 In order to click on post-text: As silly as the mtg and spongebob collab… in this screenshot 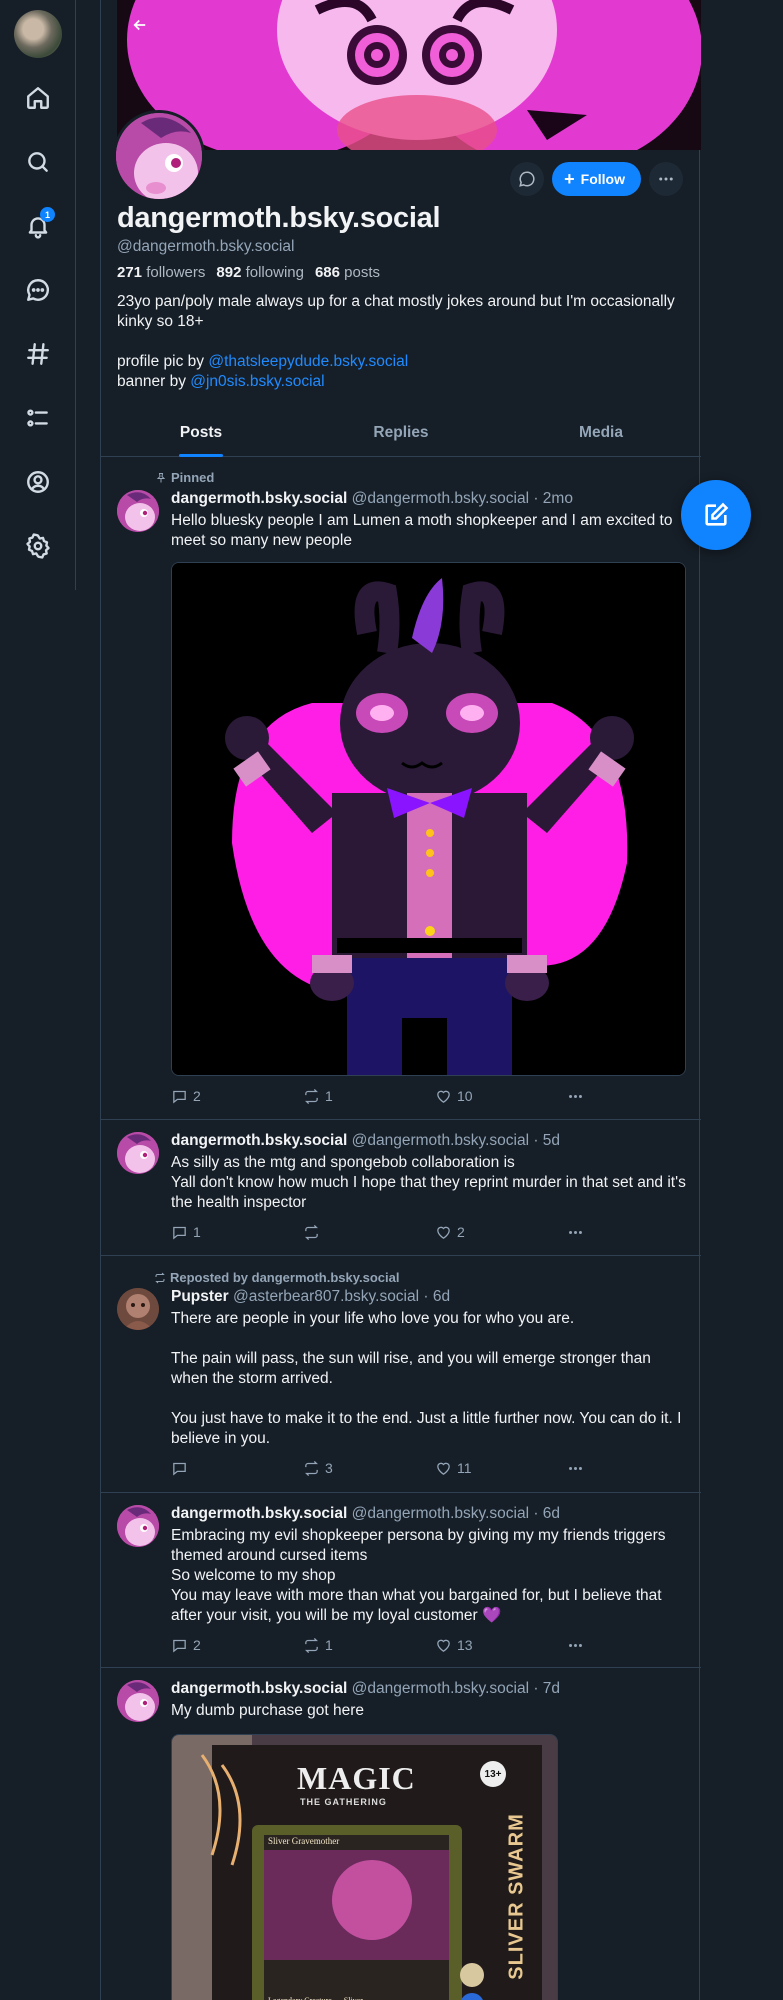, I will do `click(428, 1182)`.